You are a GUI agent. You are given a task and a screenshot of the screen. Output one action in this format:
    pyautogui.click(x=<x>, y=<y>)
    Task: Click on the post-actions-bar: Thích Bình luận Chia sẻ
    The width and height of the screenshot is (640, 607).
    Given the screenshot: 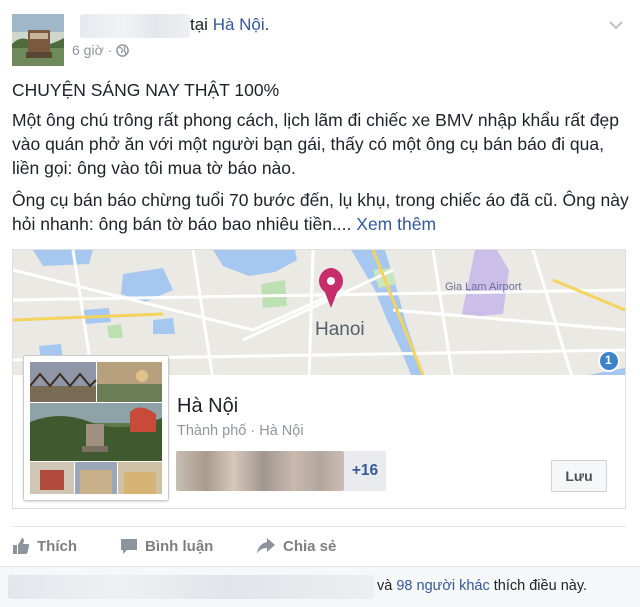 What is the action you would take?
    pyautogui.click(x=319, y=546)
    